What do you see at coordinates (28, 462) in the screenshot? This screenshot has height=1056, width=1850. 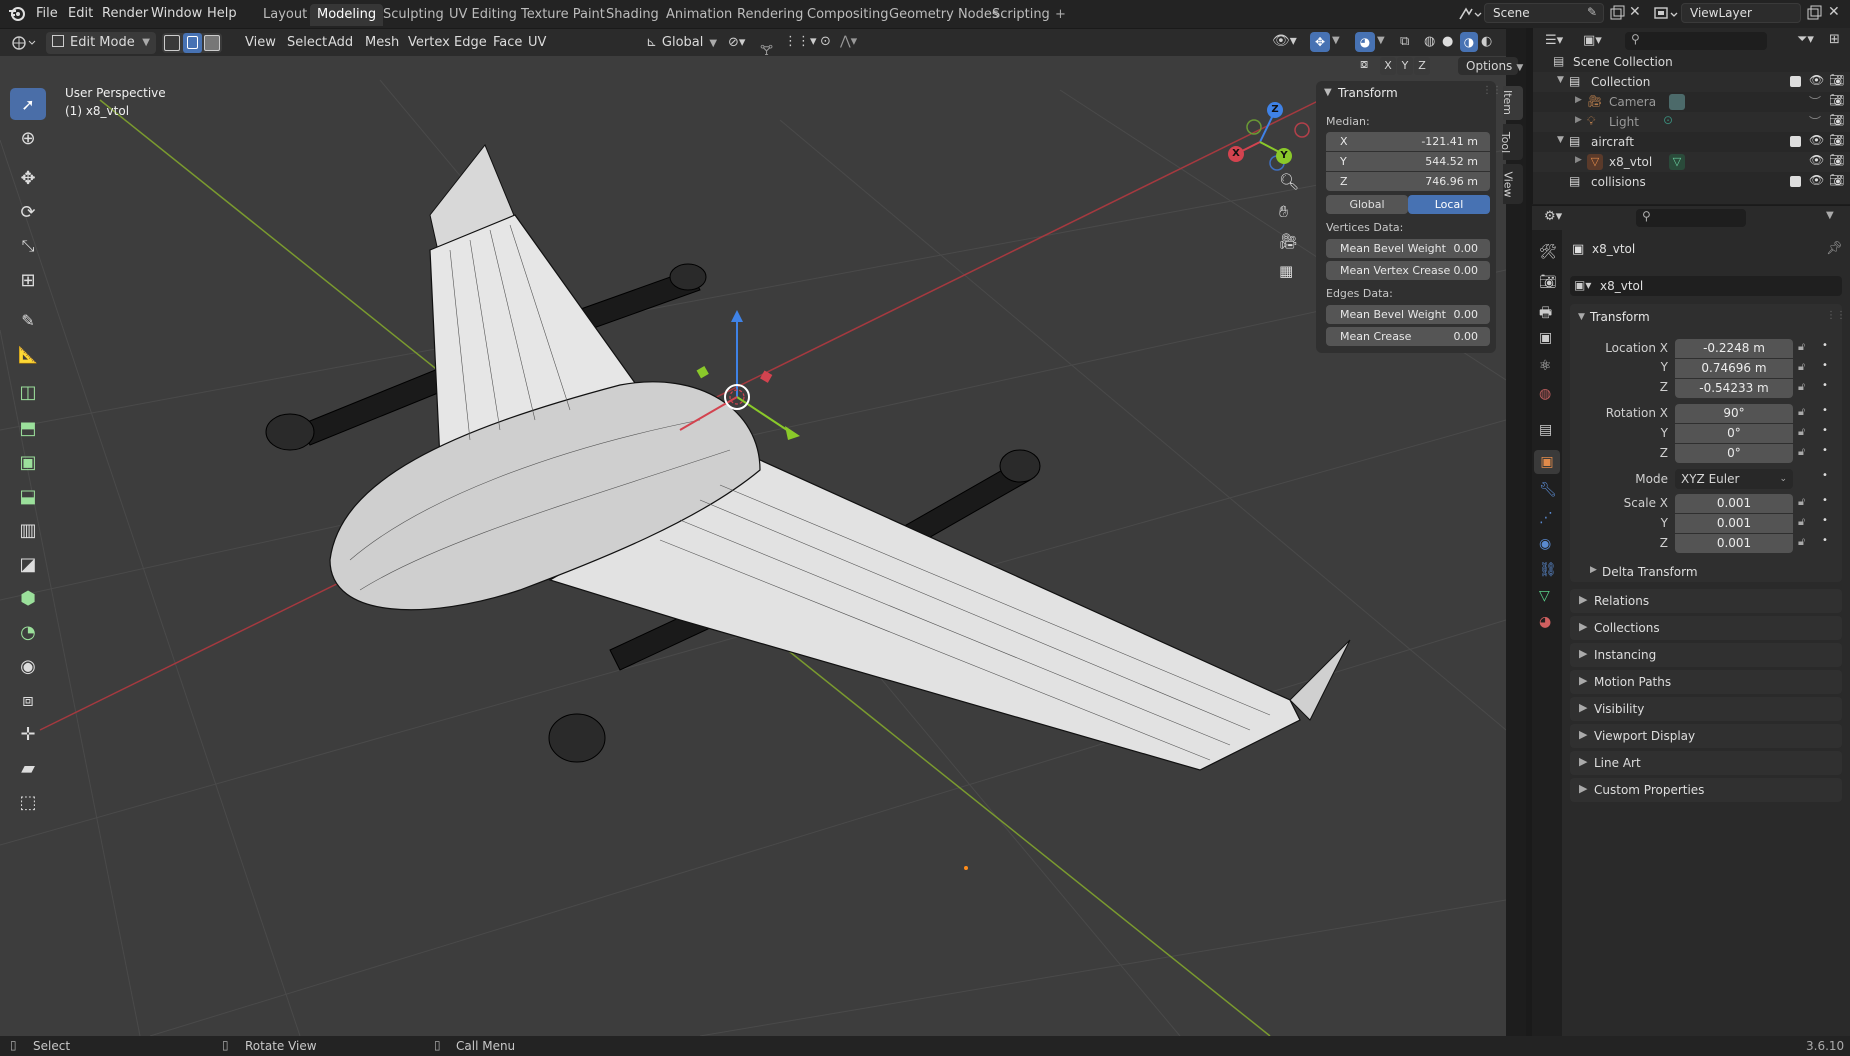 I see `tool-inset: ▣` at bounding box center [28, 462].